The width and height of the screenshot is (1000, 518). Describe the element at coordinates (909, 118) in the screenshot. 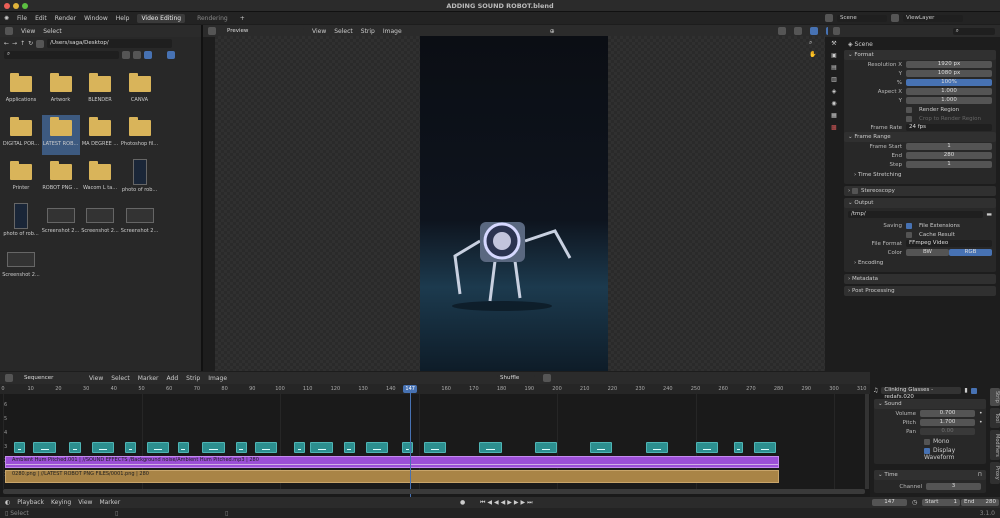

I see `crop-region-checkbox` at that location.